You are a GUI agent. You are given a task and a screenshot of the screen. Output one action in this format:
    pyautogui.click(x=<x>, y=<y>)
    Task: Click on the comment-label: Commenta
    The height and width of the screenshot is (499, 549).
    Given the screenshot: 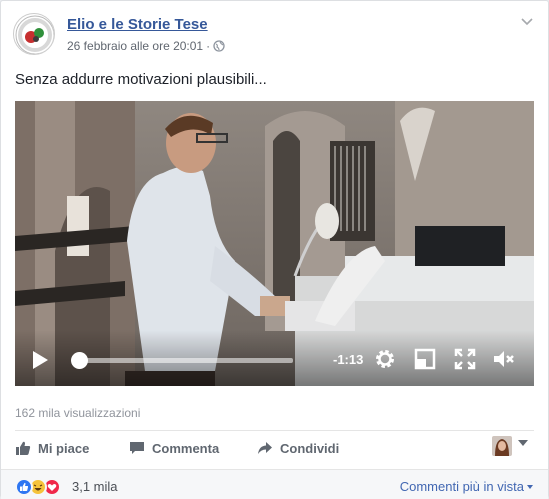 What is the action you would take?
    pyautogui.click(x=186, y=448)
    